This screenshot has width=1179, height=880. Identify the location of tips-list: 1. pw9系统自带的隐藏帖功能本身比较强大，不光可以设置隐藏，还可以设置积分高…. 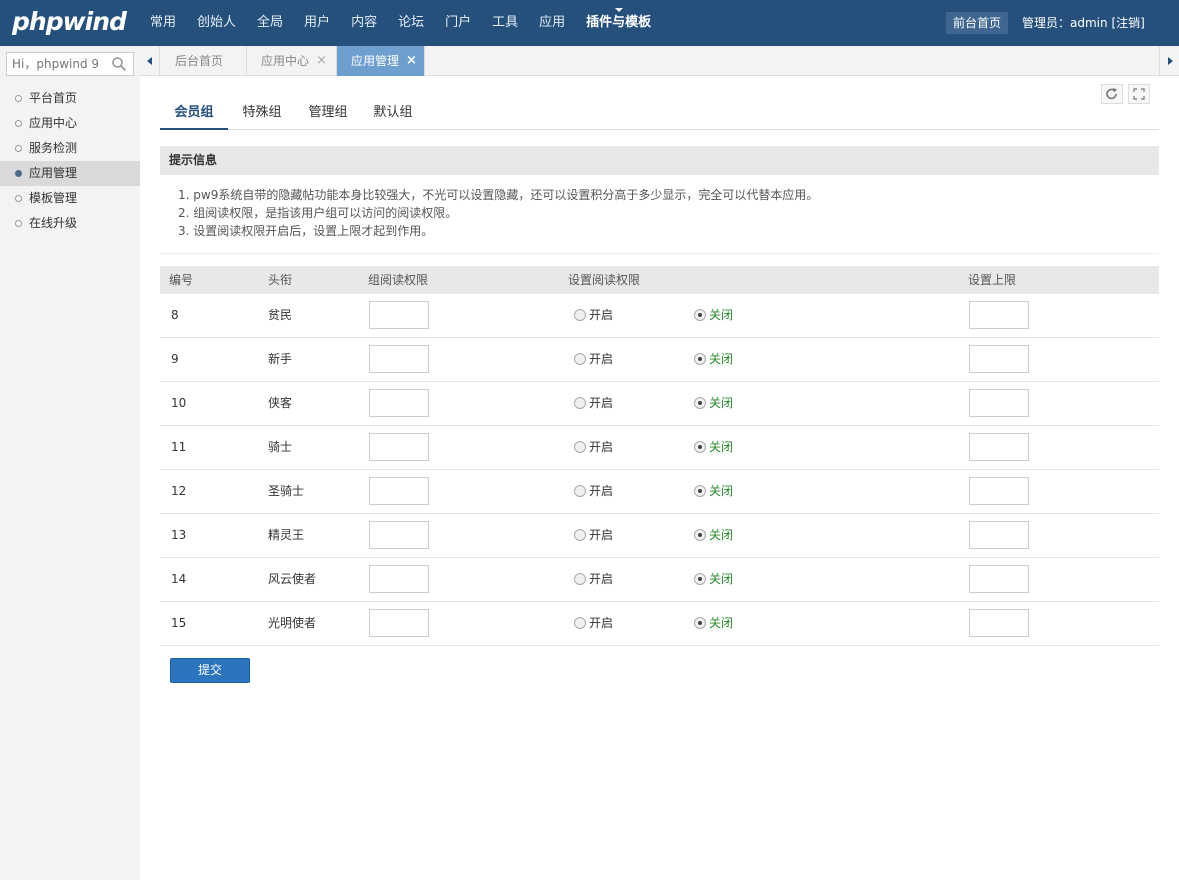
(658, 213).